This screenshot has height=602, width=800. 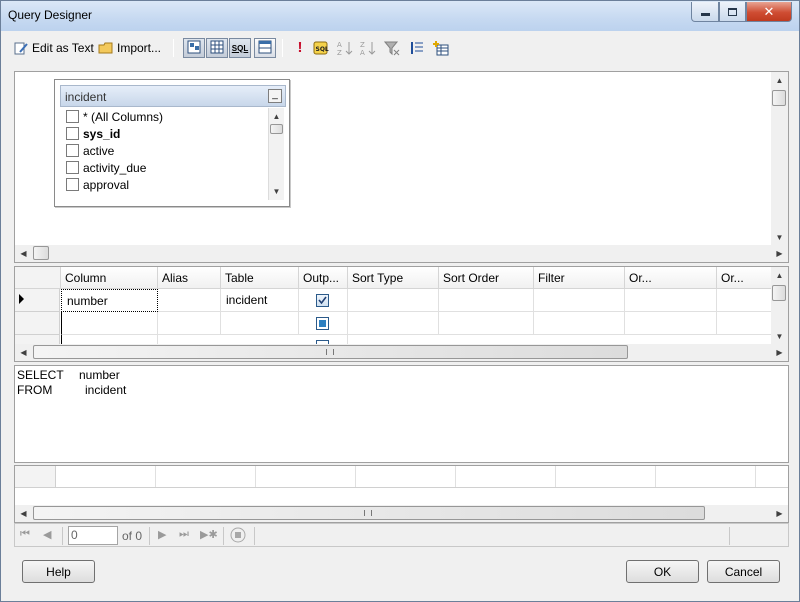 What do you see at coordinates (321, 48) in the screenshot?
I see `verify-sql-button: SQL` at bounding box center [321, 48].